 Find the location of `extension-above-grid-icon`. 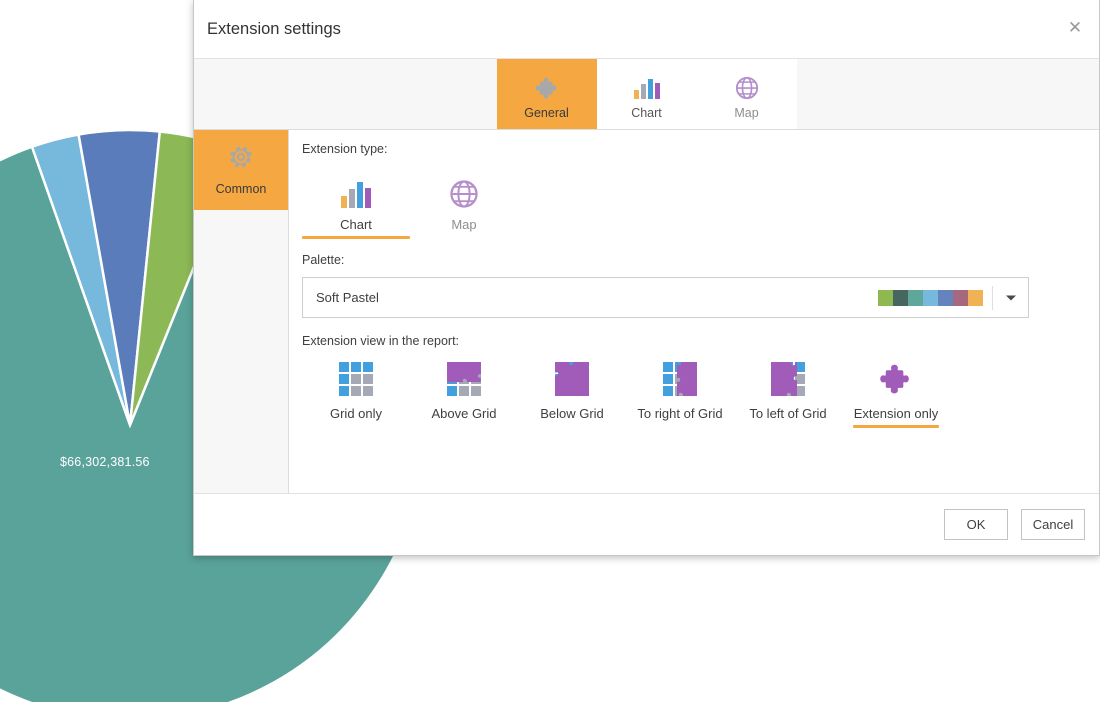

extension-above-grid-icon is located at coordinates (464, 379).